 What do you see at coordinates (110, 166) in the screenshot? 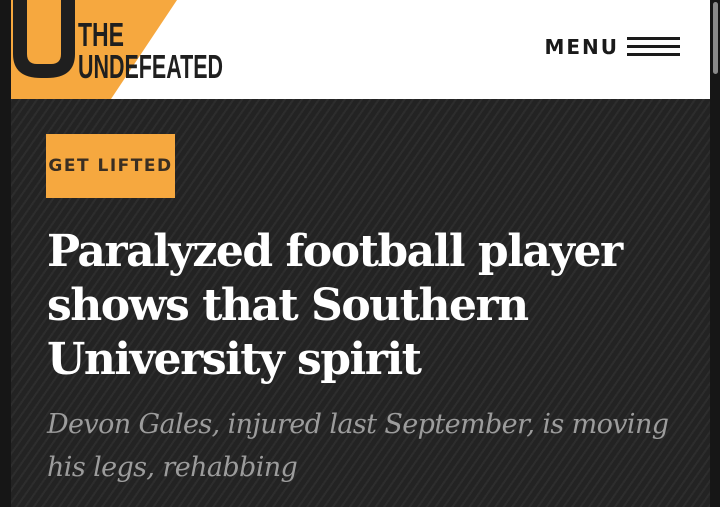
I see `category-tag: GET LIFTED` at bounding box center [110, 166].